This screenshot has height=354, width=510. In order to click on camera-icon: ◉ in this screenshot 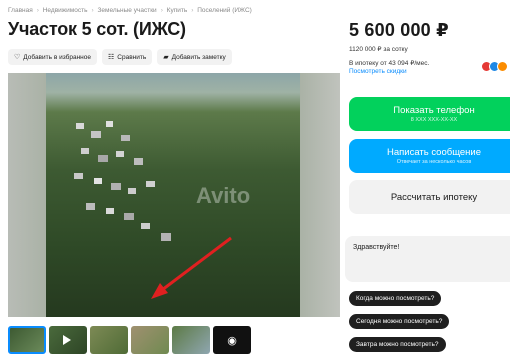, I will do `click(232, 340)`.